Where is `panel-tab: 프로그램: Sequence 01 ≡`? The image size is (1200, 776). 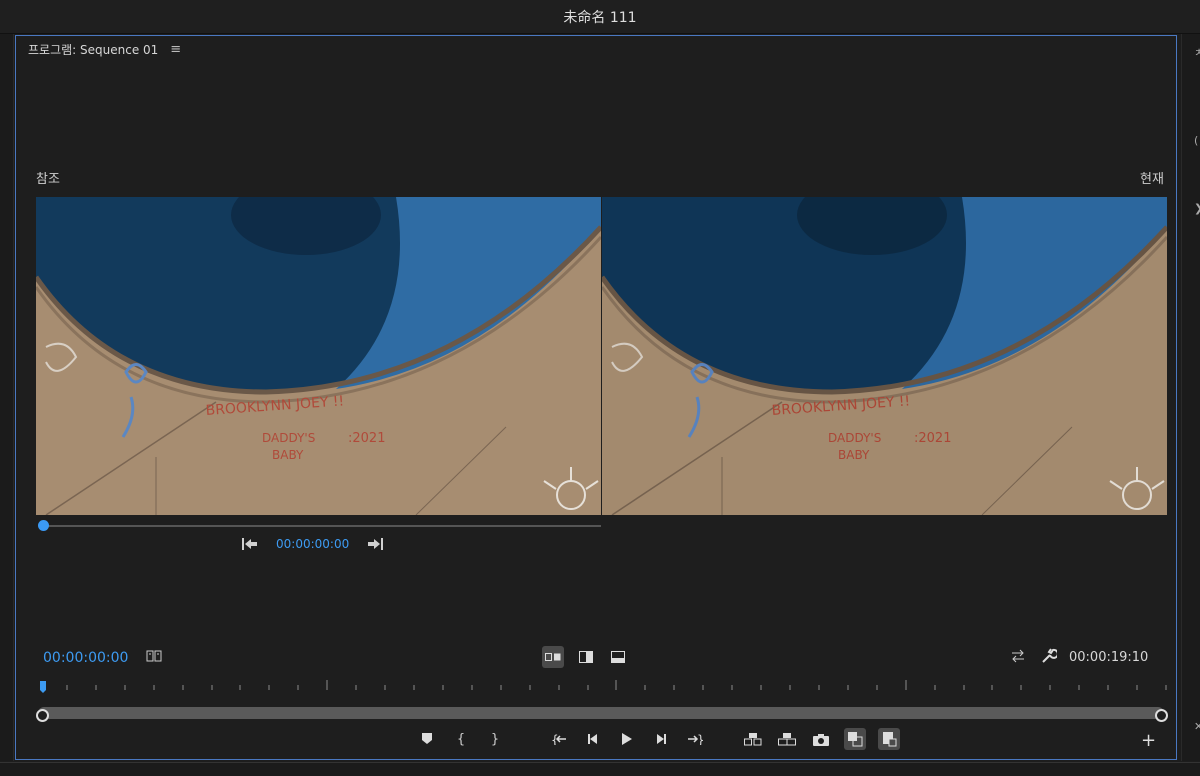 panel-tab: 프로그램: Sequence 01 ≡ is located at coordinates (104, 49).